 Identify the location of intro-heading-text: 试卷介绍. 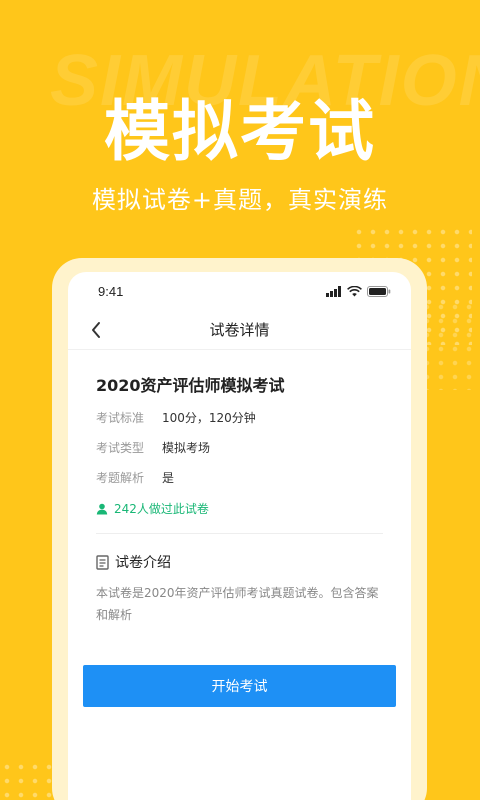
(143, 563).